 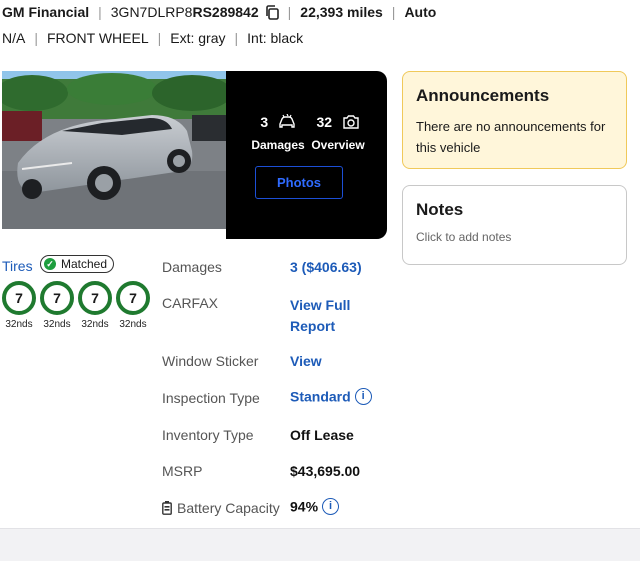 I want to click on vin: 3GN7DLRP8RS289842, so click(x=185, y=12).